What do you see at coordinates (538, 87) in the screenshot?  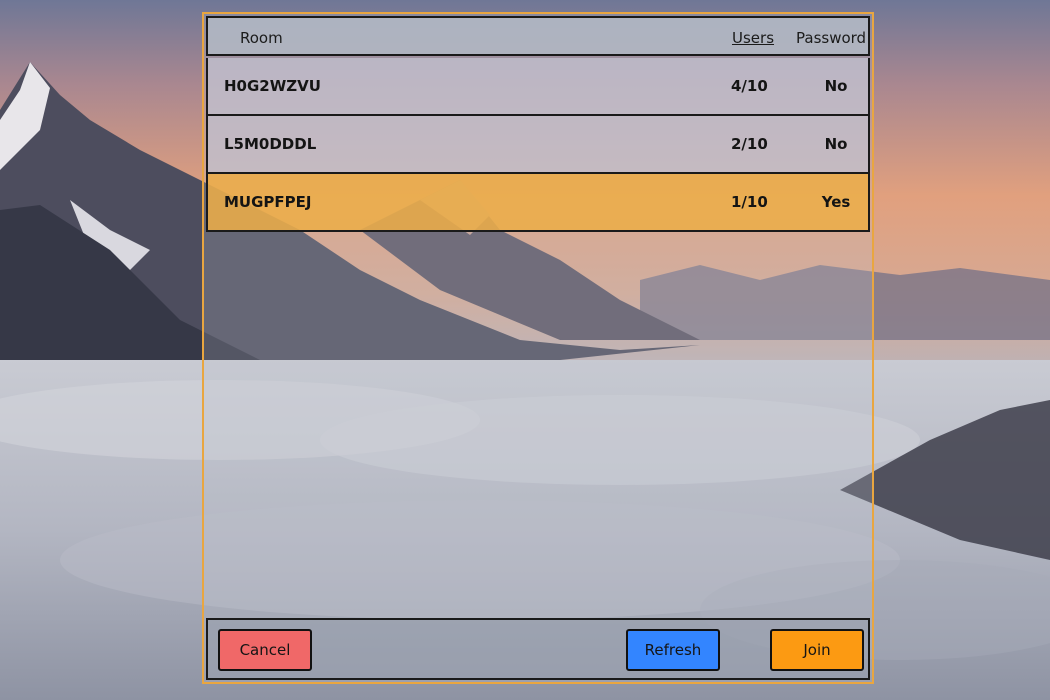 I see `room-row: H0G2WZVU 4/10 No` at bounding box center [538, 87].